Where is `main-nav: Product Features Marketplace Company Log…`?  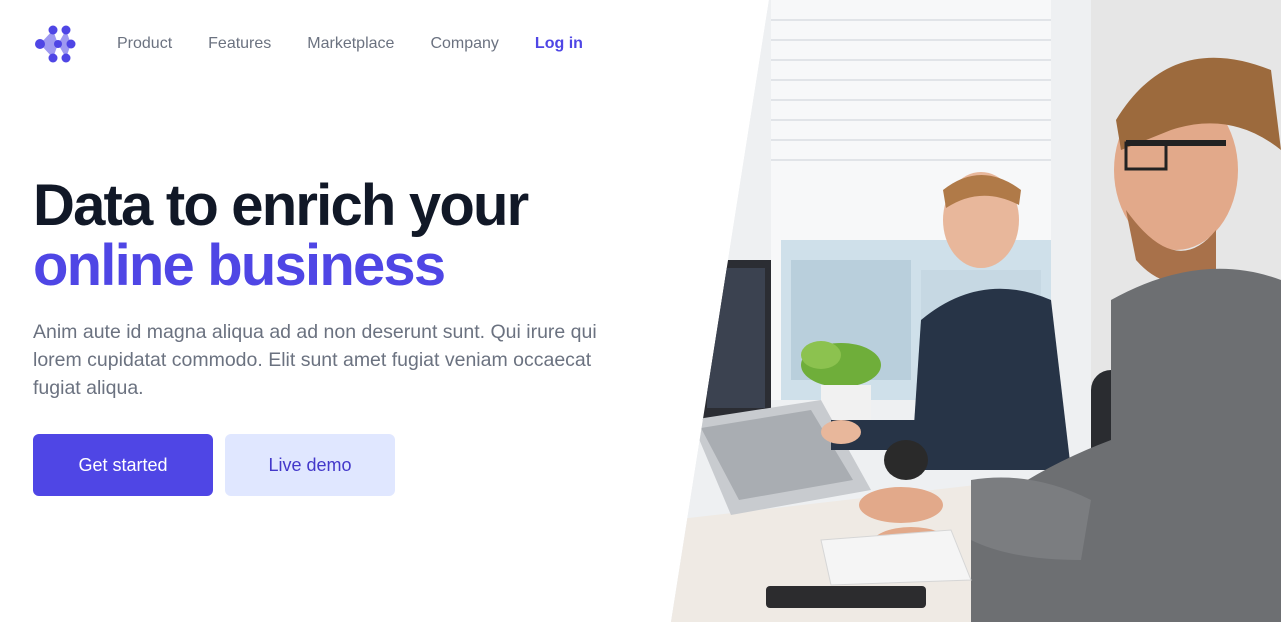
main-nav: Product Features Marketplace Company Log… is located at coordinates (308, 44).